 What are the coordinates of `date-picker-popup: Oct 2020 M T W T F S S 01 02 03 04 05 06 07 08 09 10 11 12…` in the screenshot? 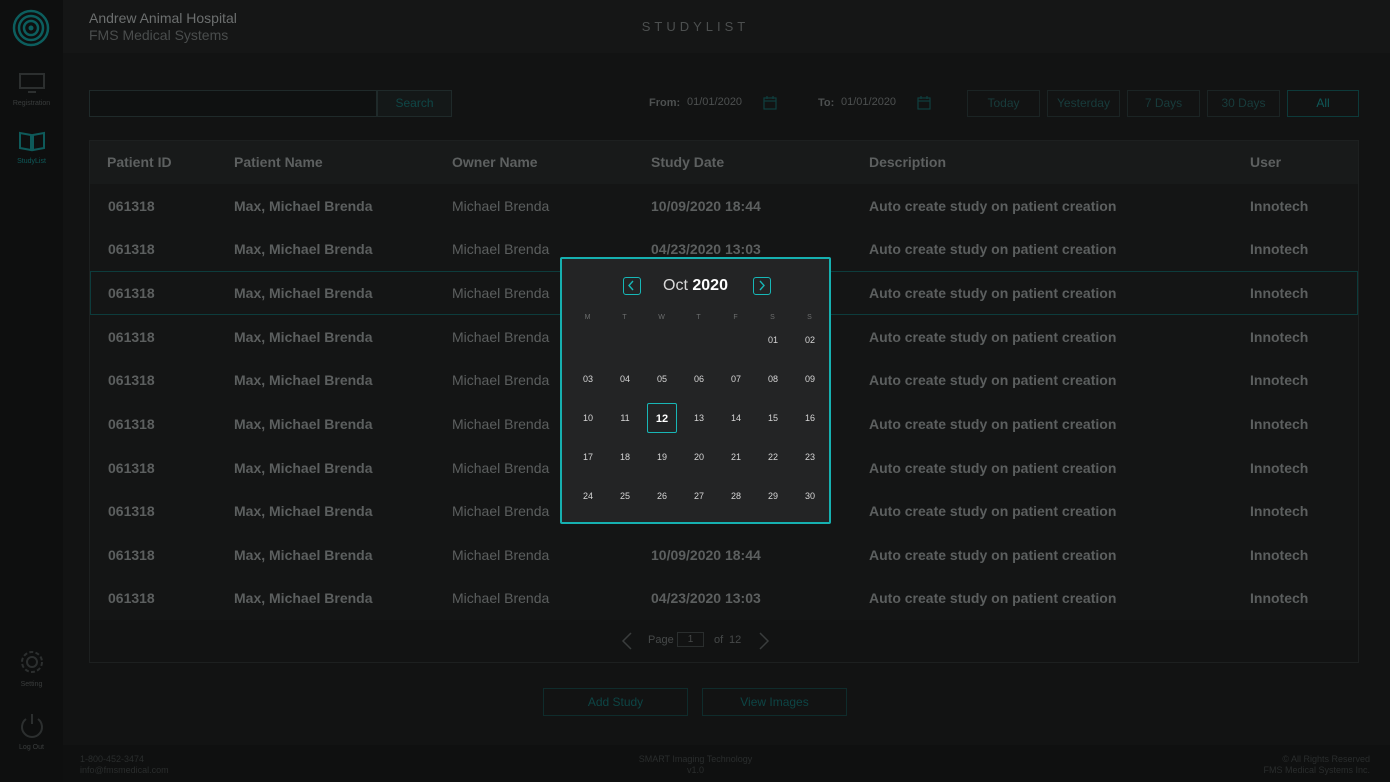 It's located at (695, 390).